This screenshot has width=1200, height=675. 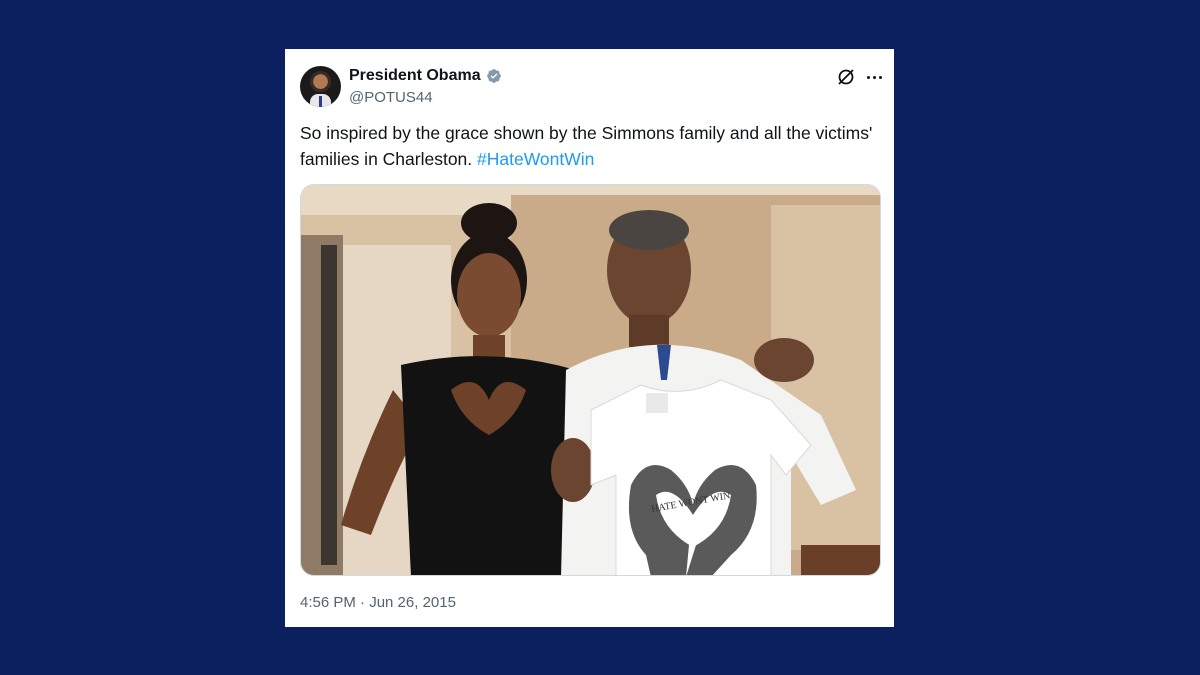 What do you see at coordinates (391, 97) in the screenshot?
I see `author-handle: @POTUS44` at bounding box center [391, 97].